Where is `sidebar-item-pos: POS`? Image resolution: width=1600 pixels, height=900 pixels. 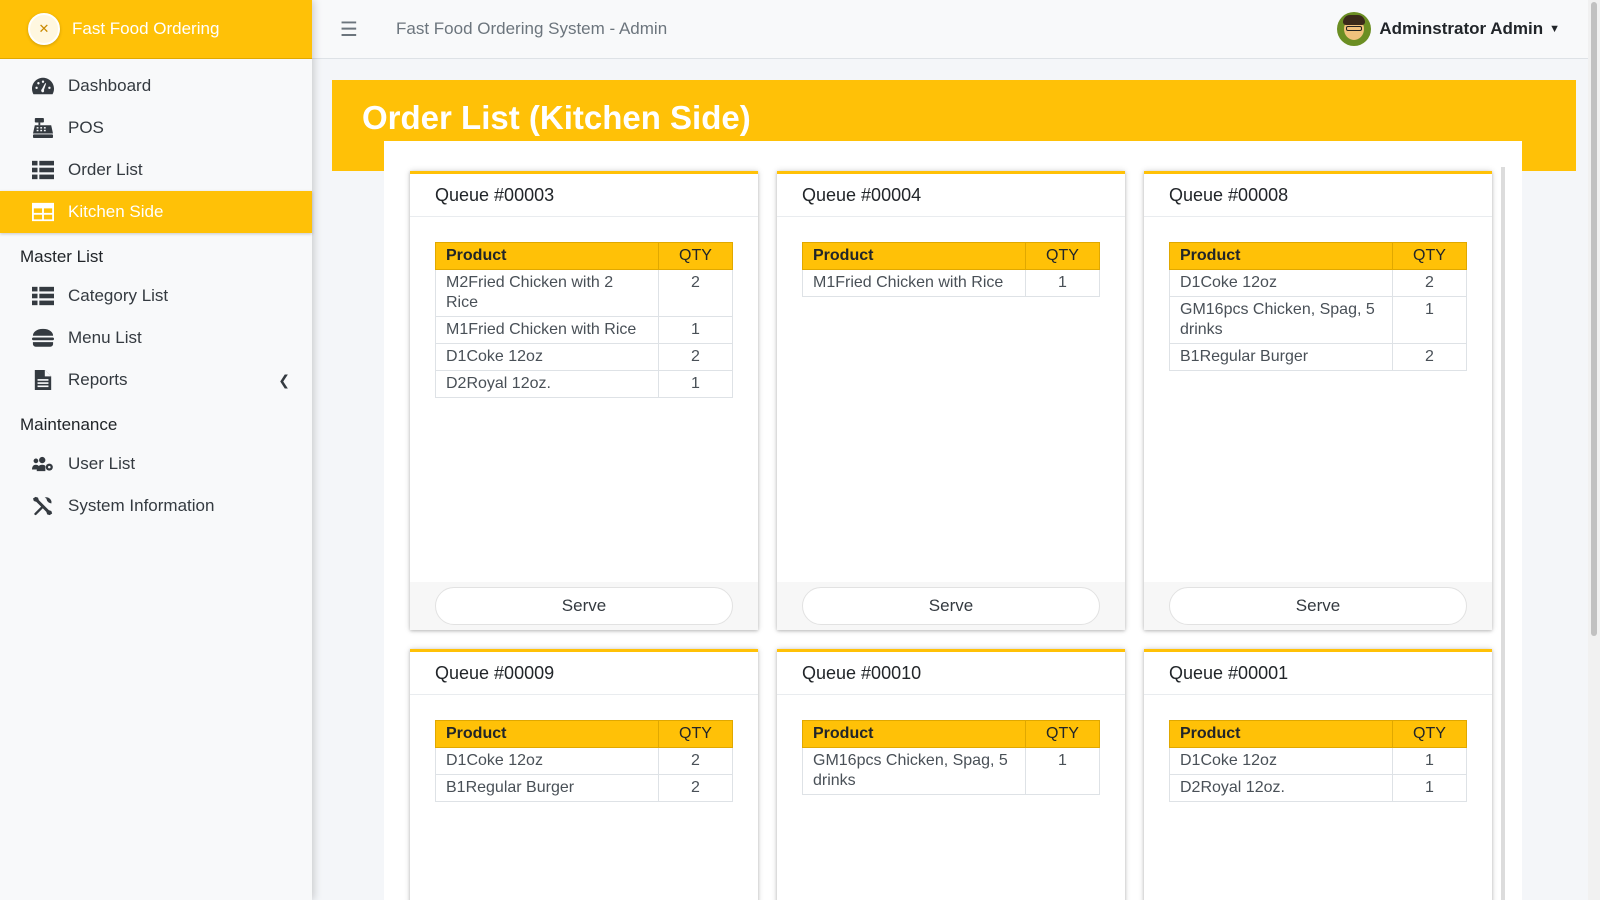
sidebar-item-pos: POS is located at coordinates (156, 128).